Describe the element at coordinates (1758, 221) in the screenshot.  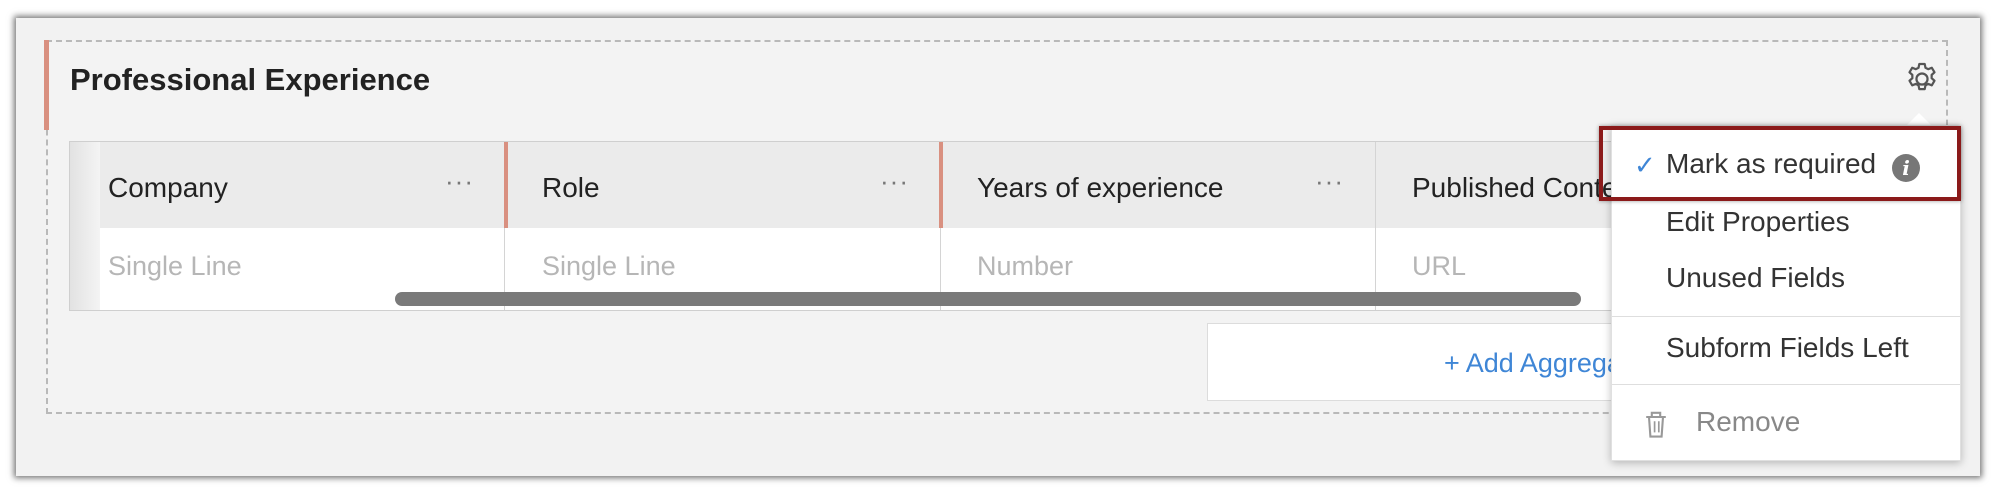
I see `menu-item-label: Edit Properties` at that location.